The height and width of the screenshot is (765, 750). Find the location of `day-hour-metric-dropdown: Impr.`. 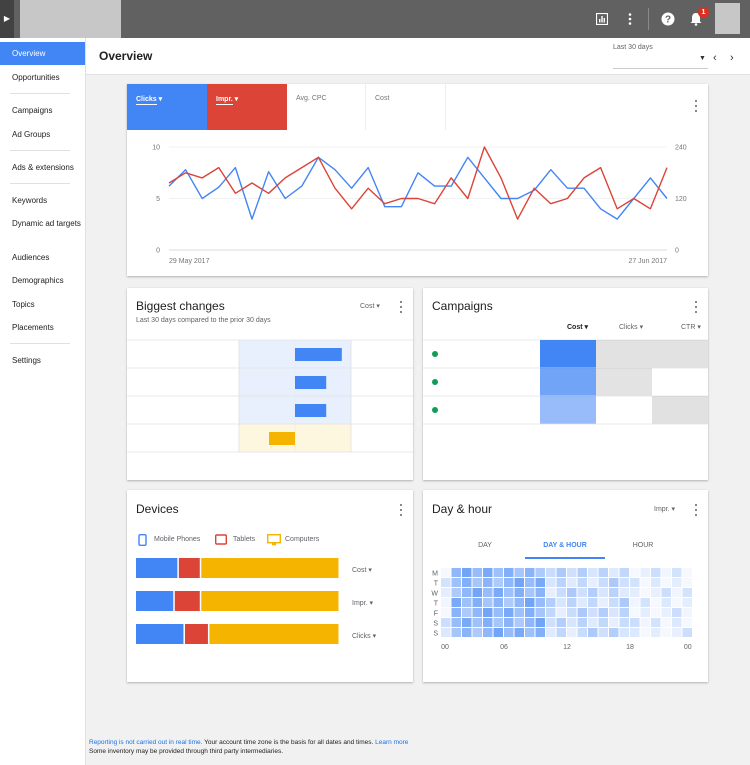

day-hour-metric-dropdown: Impr. is located at coordinates (664, 509).